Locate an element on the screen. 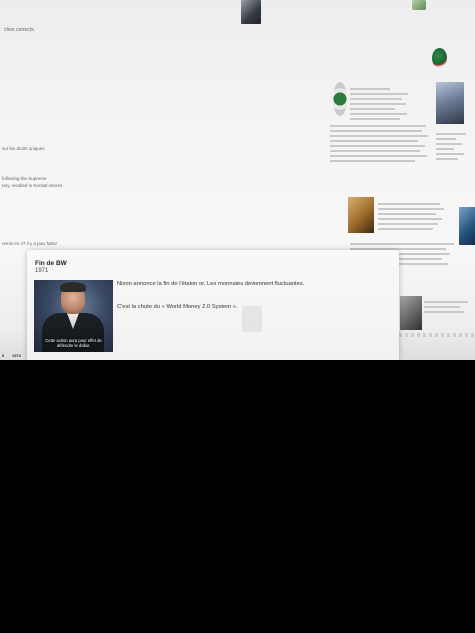  popup-year: 1971 is located at coordinates (42, 271).